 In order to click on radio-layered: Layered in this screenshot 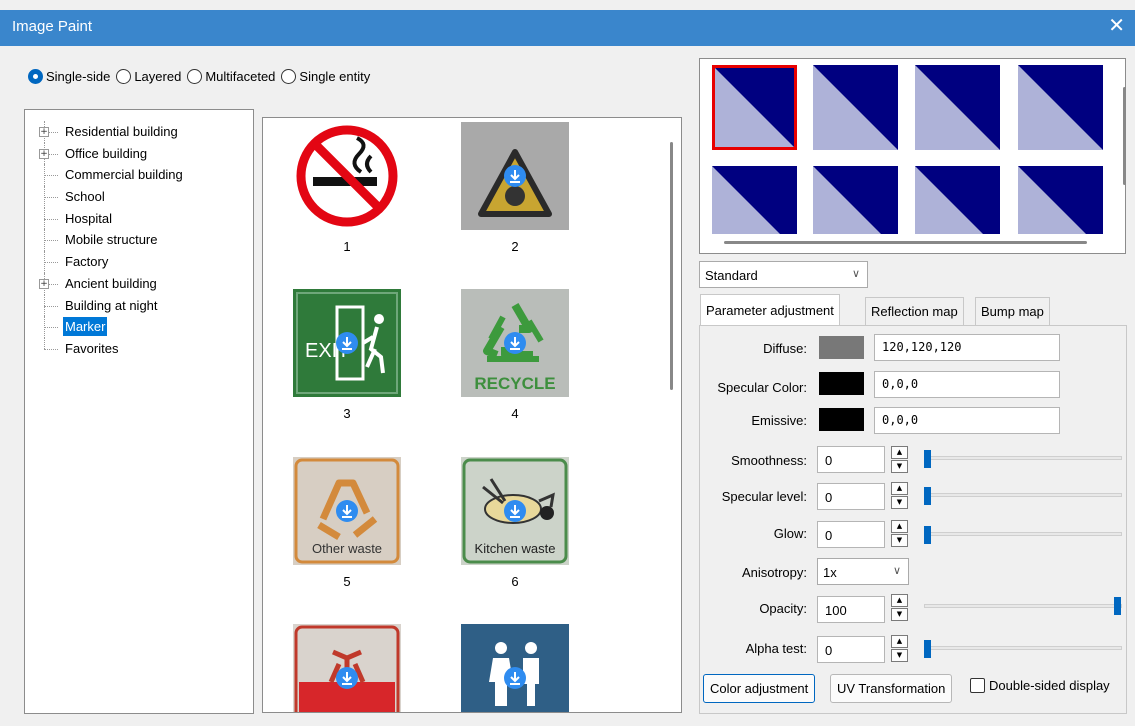, I will do `click(148, 76)`.